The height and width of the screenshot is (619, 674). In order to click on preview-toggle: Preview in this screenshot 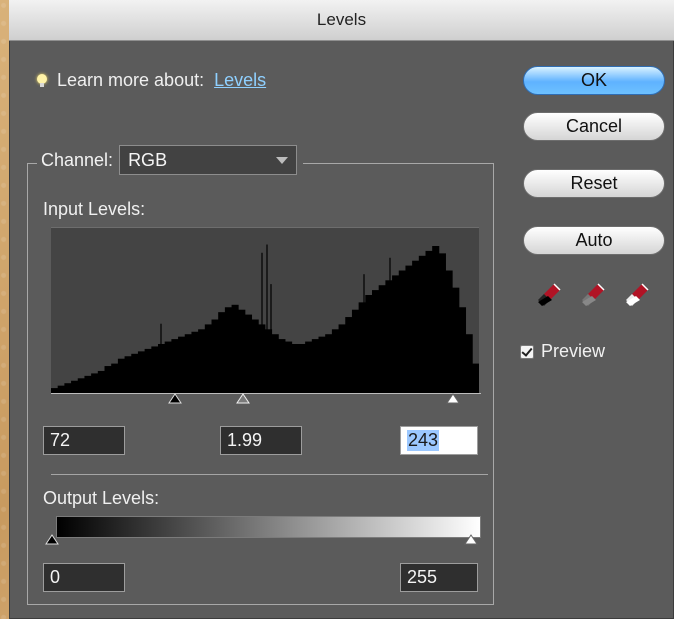, I will do `click(562, 351)`.